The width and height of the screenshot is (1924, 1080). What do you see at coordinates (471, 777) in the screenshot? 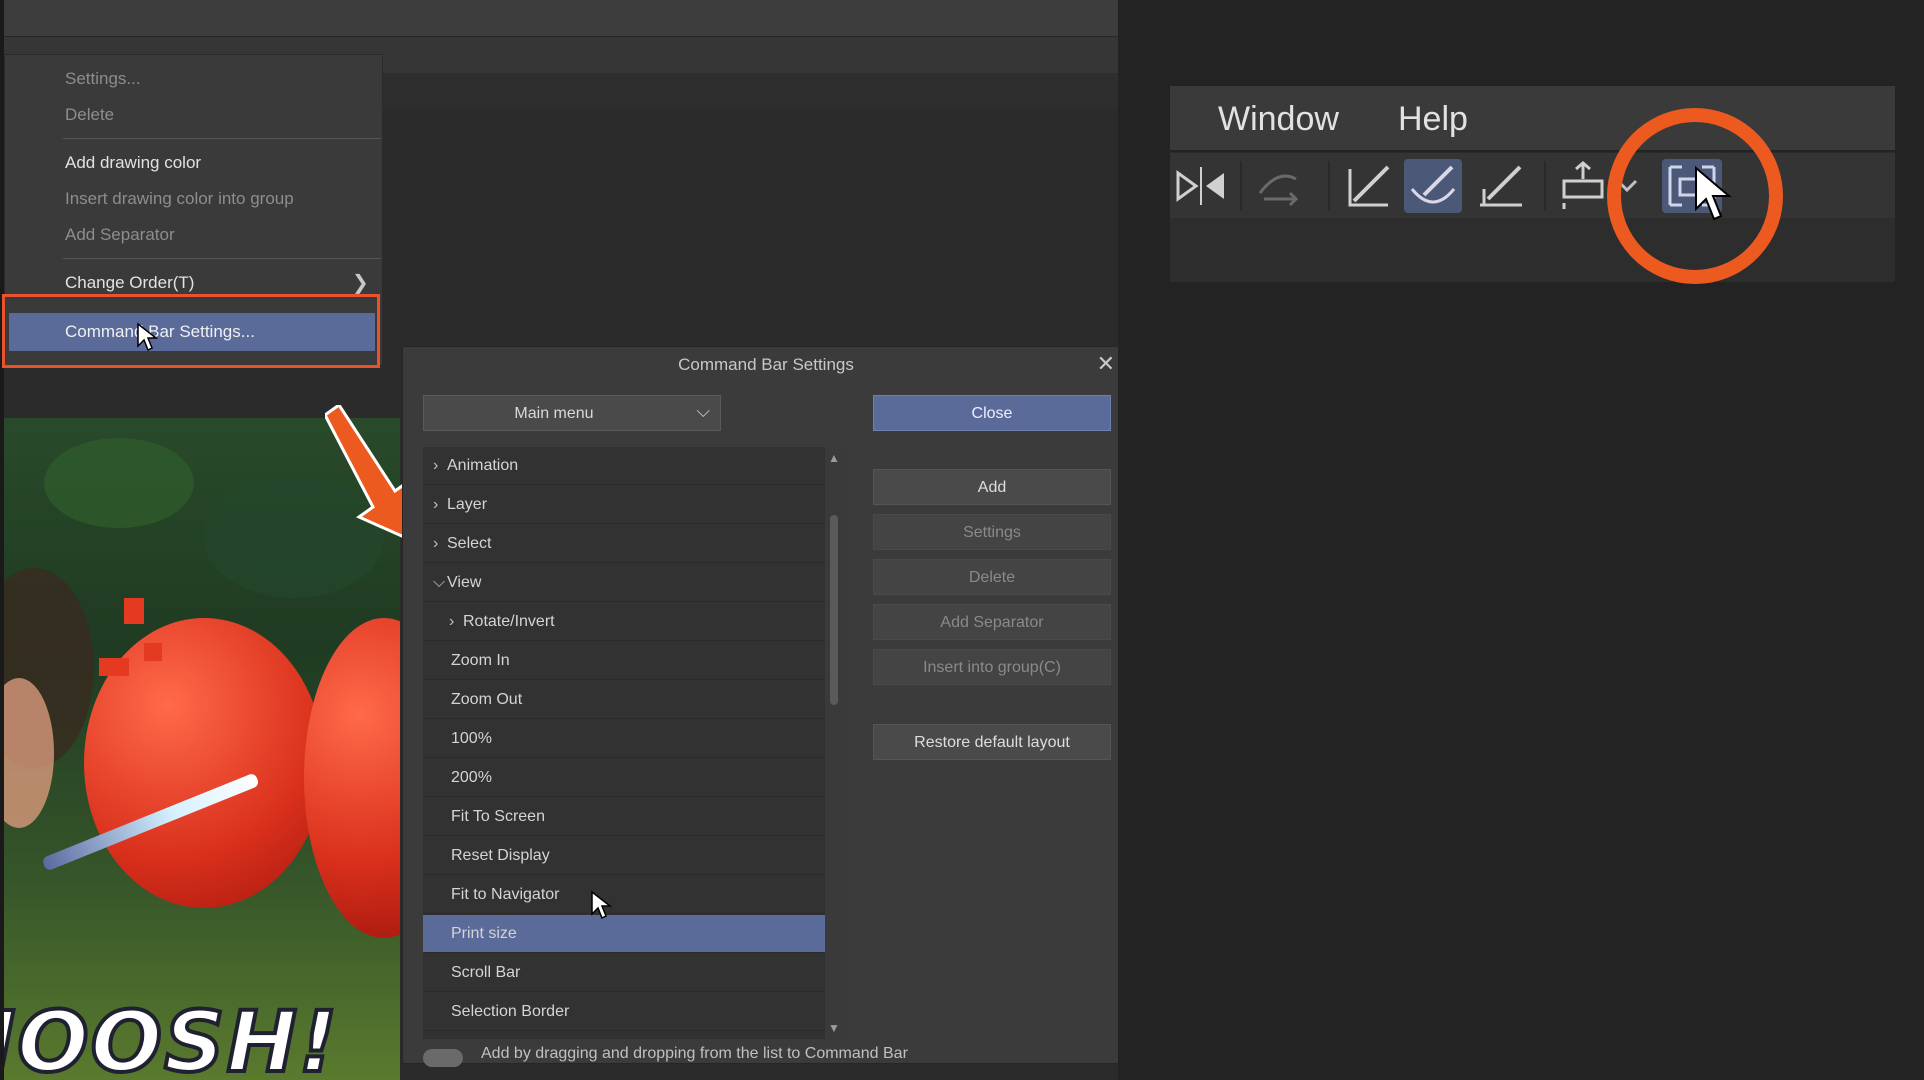
I see `list-item-label: 200%` at bounding box center [471, 777].